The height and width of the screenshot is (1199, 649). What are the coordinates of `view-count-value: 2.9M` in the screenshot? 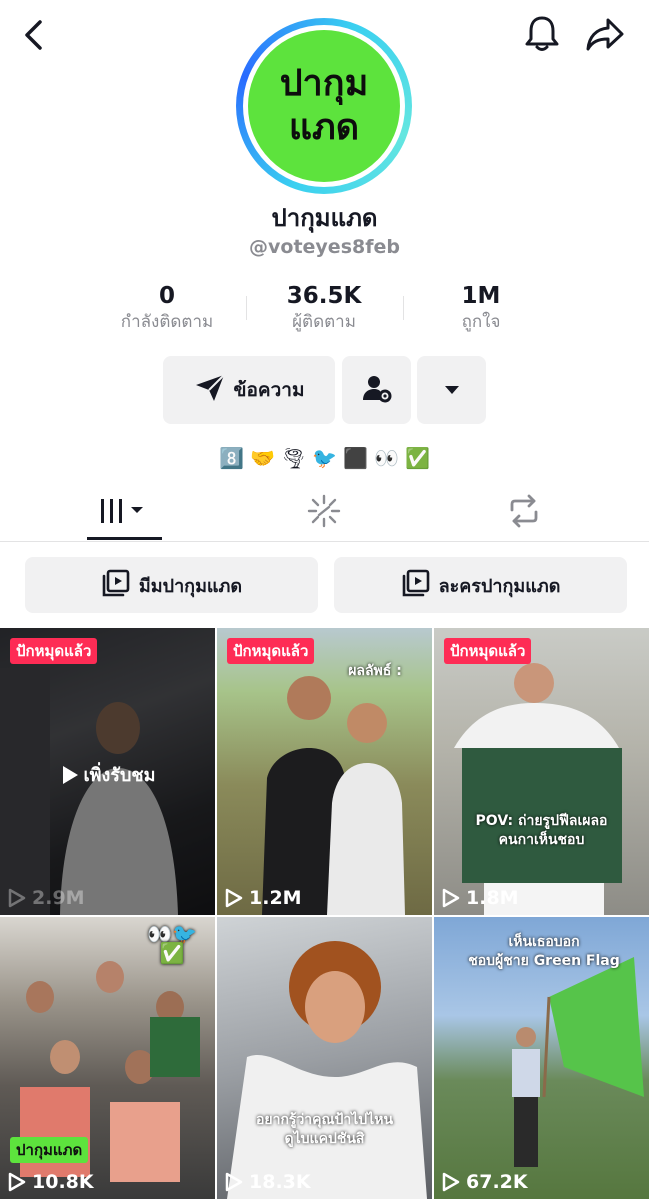 It's located at (58, 898).